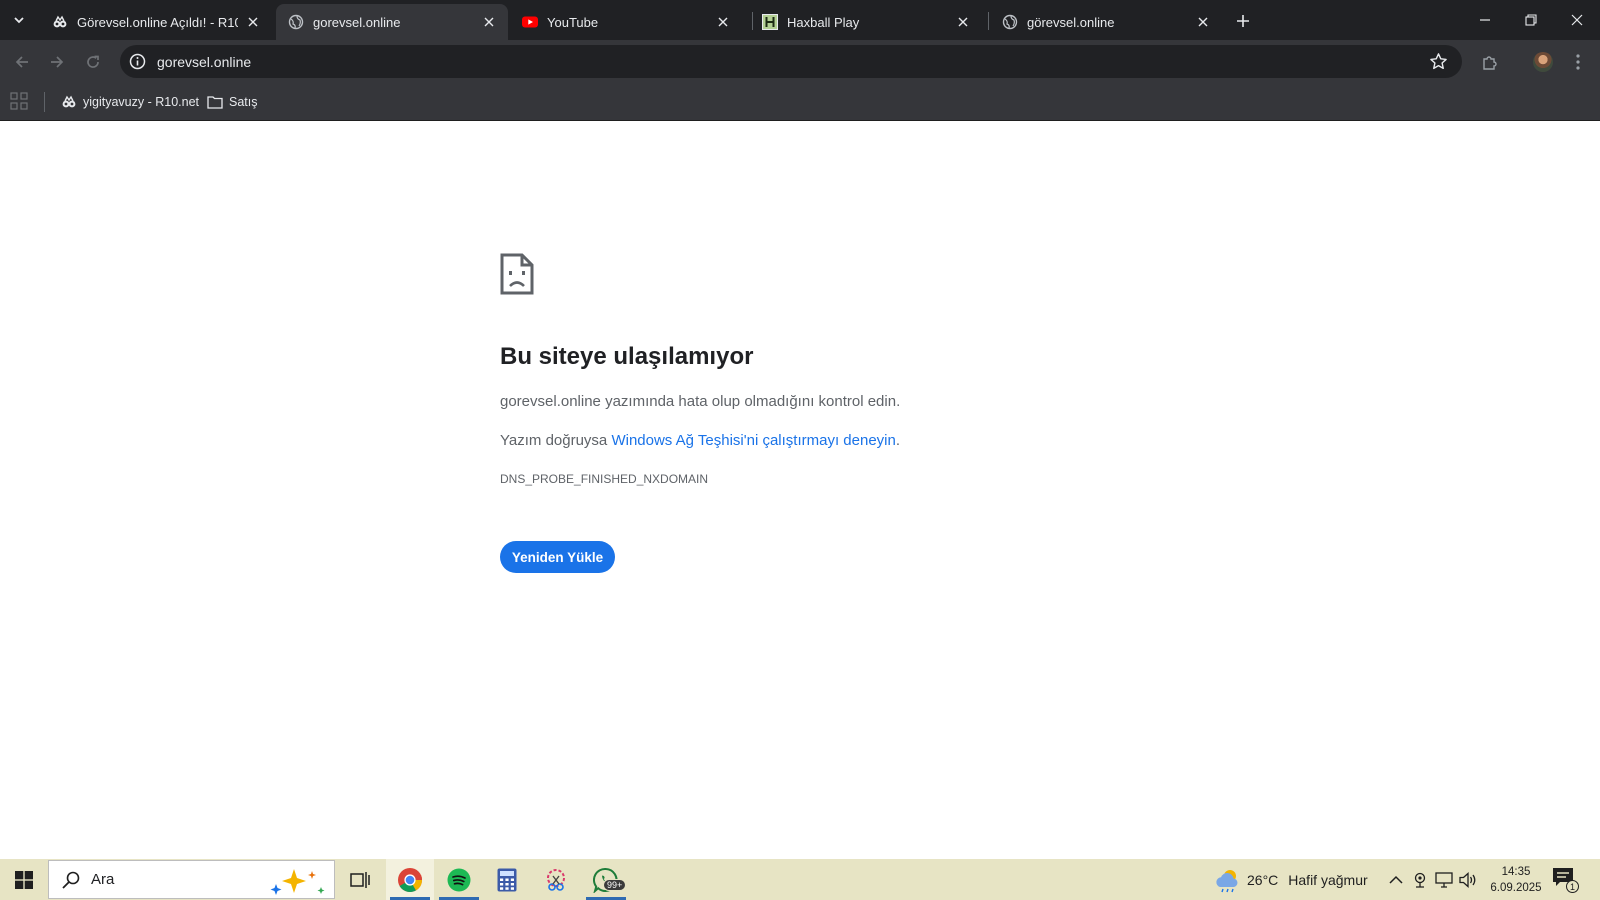 Image resolution: width=1600 pixels, height=900 pixels. What do you see at coordinates (626, 22) in the screenshot?
I see `tab-youtube: YouTube` at bounding box center [626, 22].